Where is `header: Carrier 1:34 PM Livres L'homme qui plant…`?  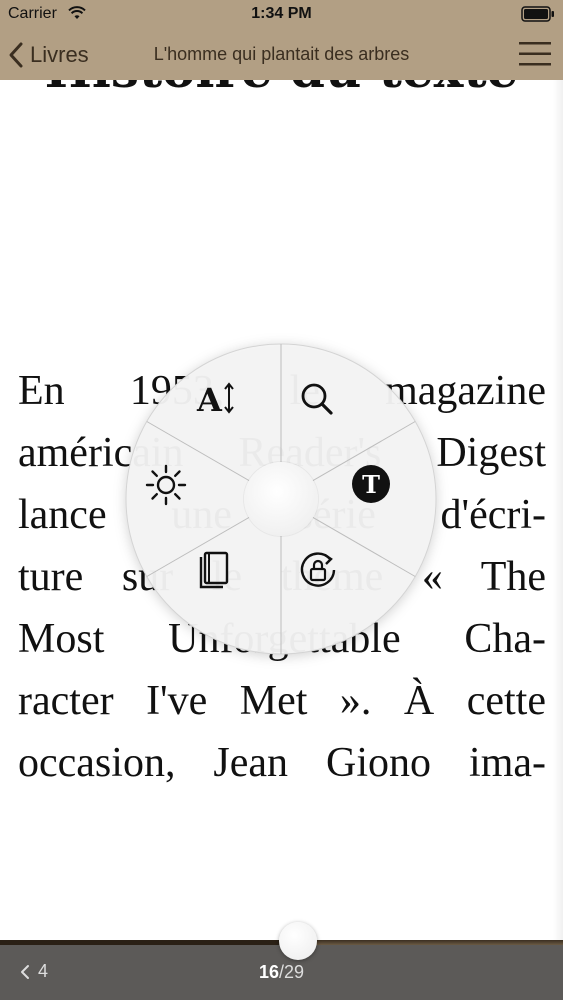 header: Carrier 1:34 PM Livres L'homme qui plant… is located at coordinates (281, 40).